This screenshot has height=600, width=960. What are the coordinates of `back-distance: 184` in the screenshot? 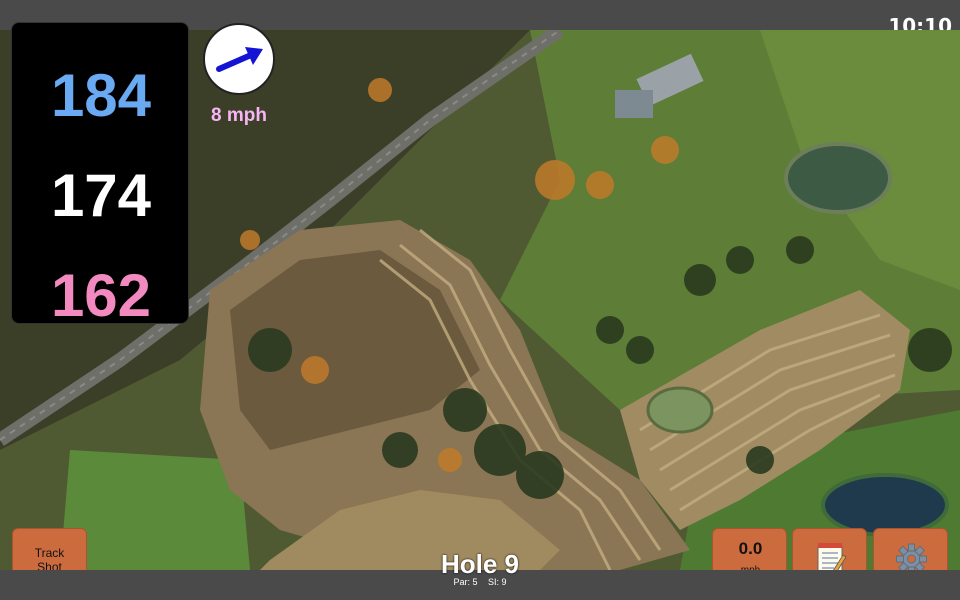 It's located at (101, 95).